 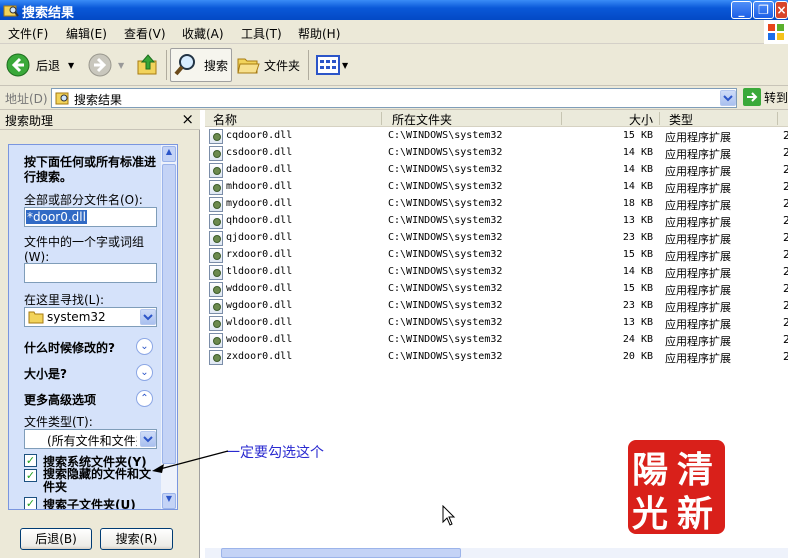 What do you see at coordinates (56, 539) in the screenshot?
I see `back-button-pane: 后退(B)` at bounding box center [56, 539].